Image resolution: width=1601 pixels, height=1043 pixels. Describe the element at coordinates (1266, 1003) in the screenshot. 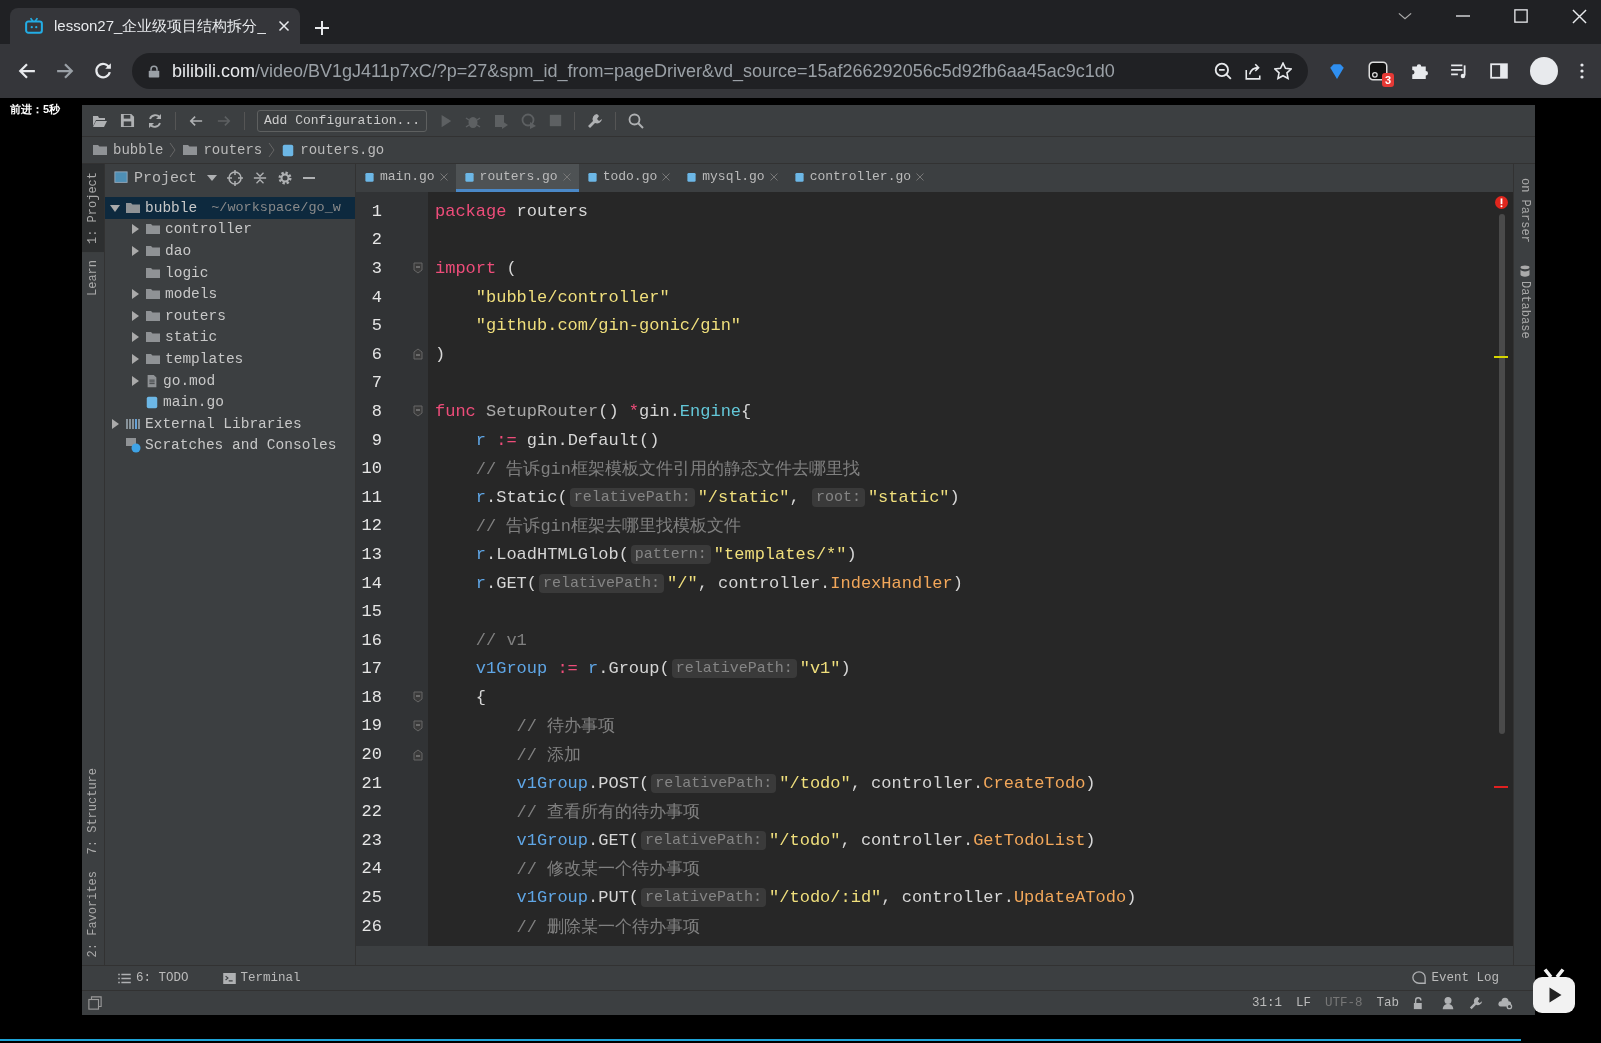

I see `status-item: 31:1` at that location.